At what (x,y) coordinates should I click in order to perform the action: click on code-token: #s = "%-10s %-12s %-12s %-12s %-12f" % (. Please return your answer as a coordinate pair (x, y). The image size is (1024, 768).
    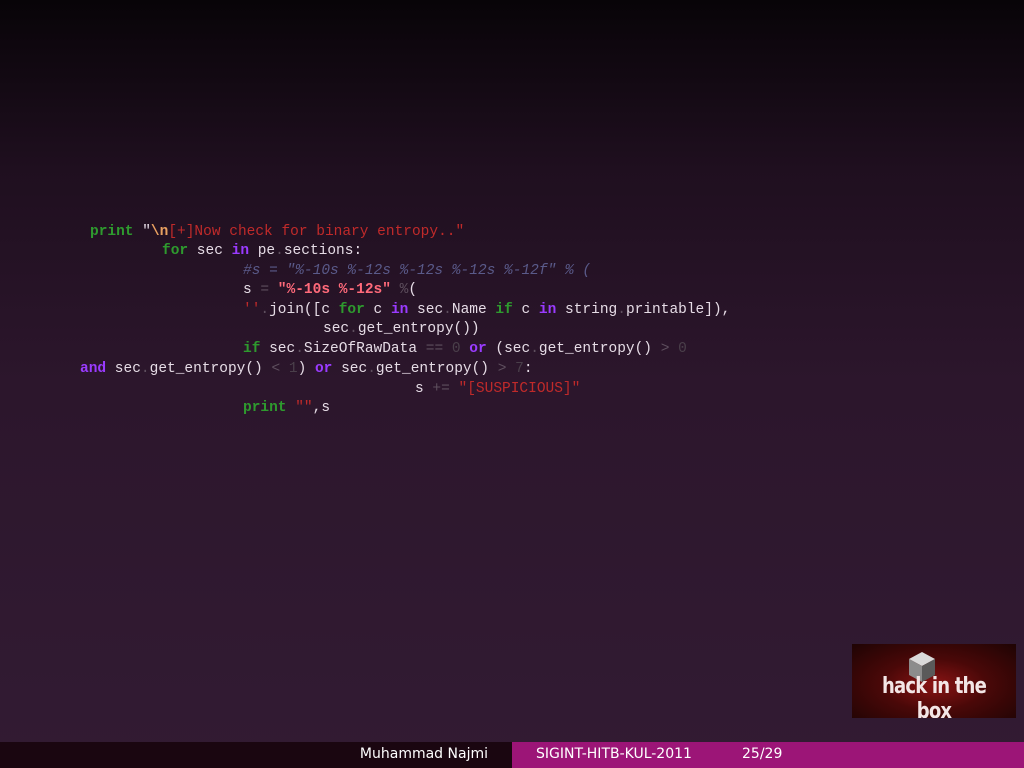
    Looking at the image, I should click on (417, 271).